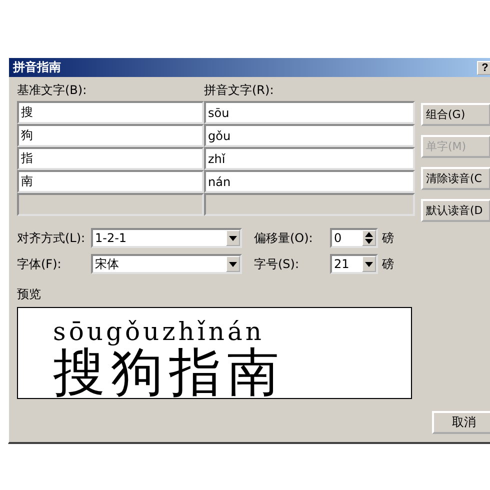  Describe the element at coordinates (354, 264) in the screenshot. I see `size-dropdown: 21` at that location.